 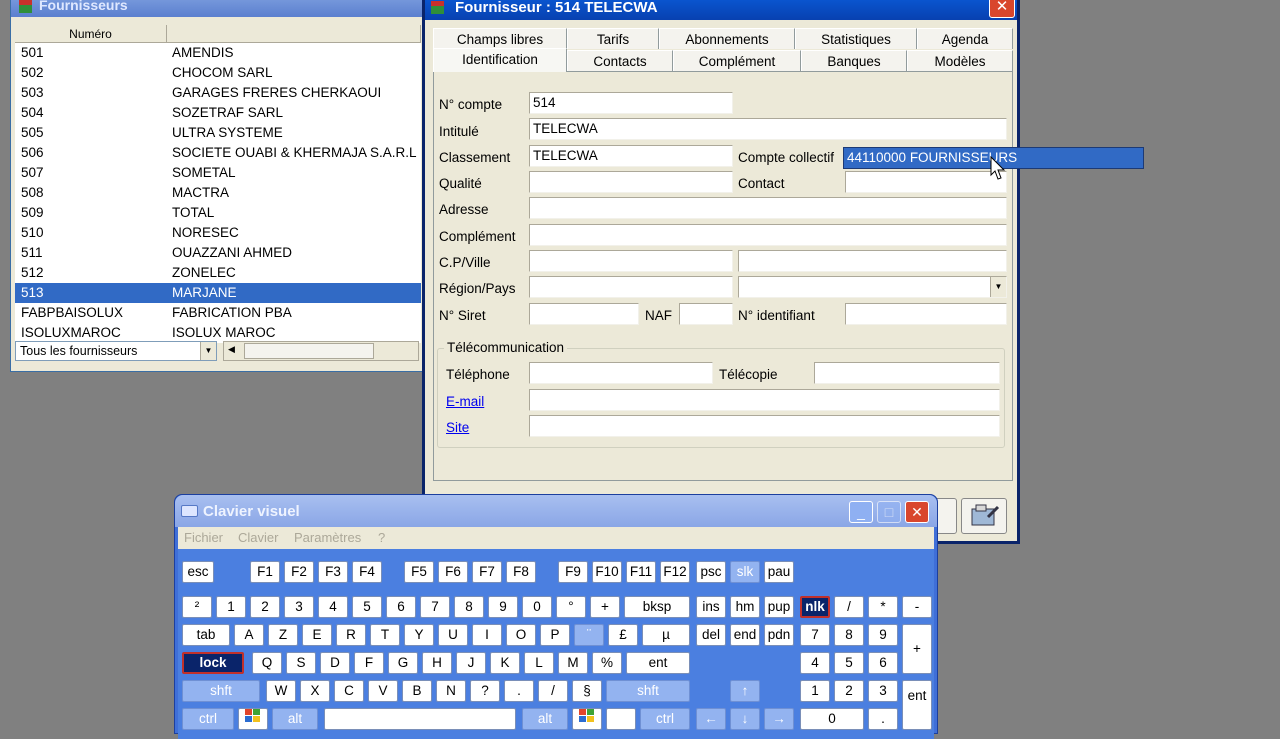 I want to click on naf-field, so click(x=706, y=314).